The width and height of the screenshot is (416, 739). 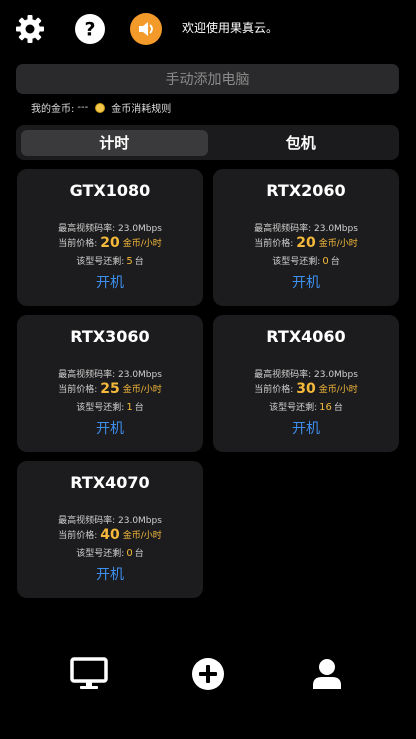 I want to click on coin-balance-row: 我的金币: --- 金币消耗规则, so click(x=101, y=107).